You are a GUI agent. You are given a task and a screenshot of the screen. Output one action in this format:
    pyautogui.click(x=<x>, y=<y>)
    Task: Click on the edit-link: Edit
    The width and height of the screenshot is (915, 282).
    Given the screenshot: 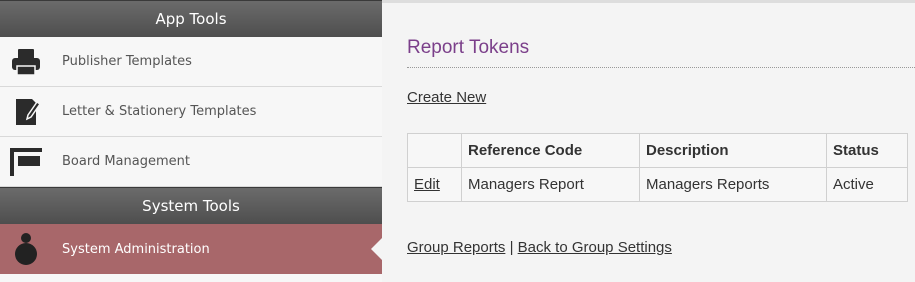 What is the action you would take?
    pyautogui.click(x=427, y=184)
    